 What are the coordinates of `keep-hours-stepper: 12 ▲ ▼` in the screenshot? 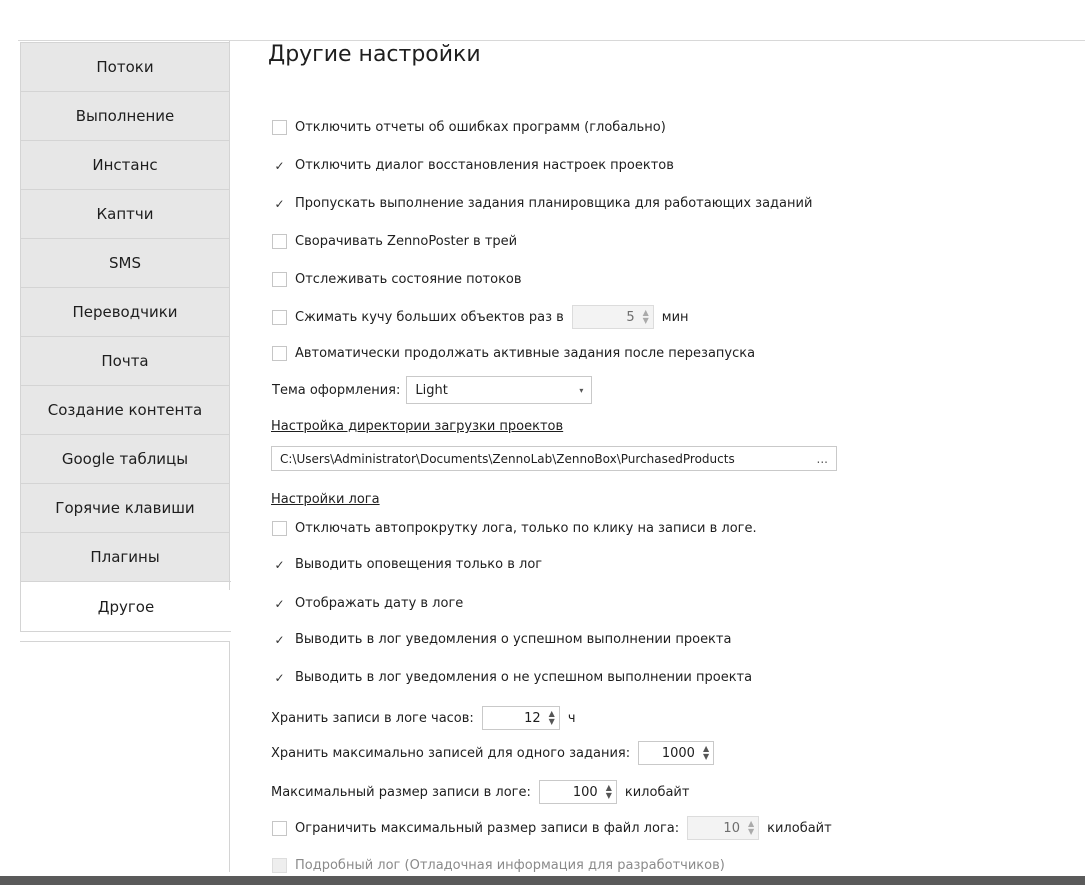 It's located at (520, 718).